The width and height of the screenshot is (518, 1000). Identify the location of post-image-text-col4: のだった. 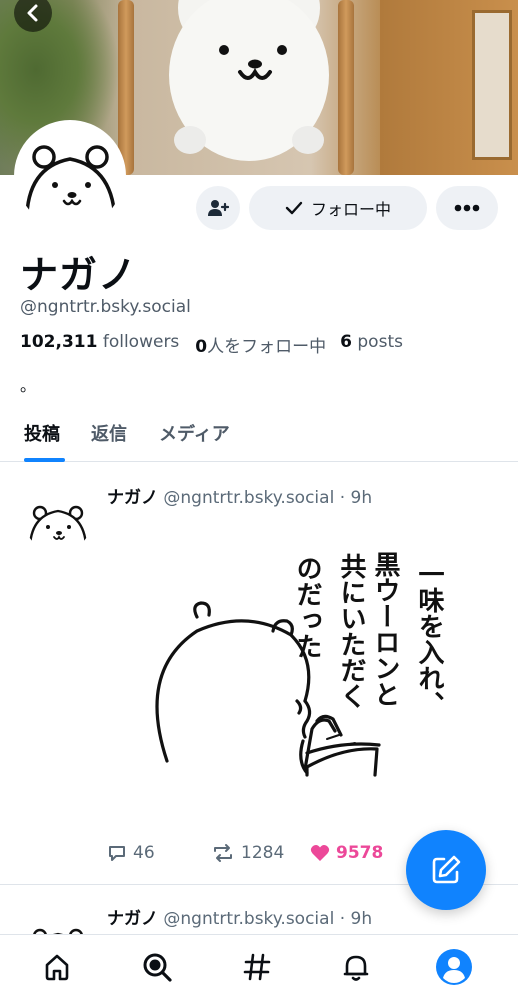
(307, 607).